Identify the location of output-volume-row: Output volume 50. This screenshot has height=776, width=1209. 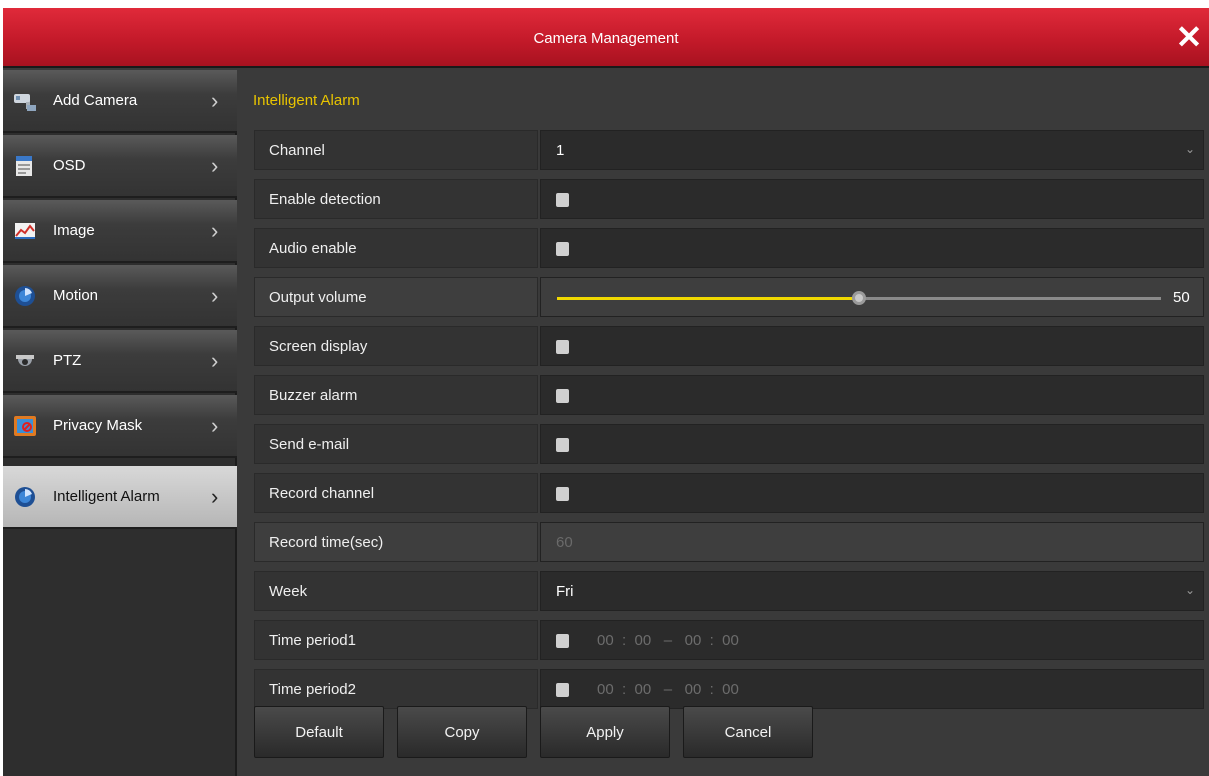
(729, 297).